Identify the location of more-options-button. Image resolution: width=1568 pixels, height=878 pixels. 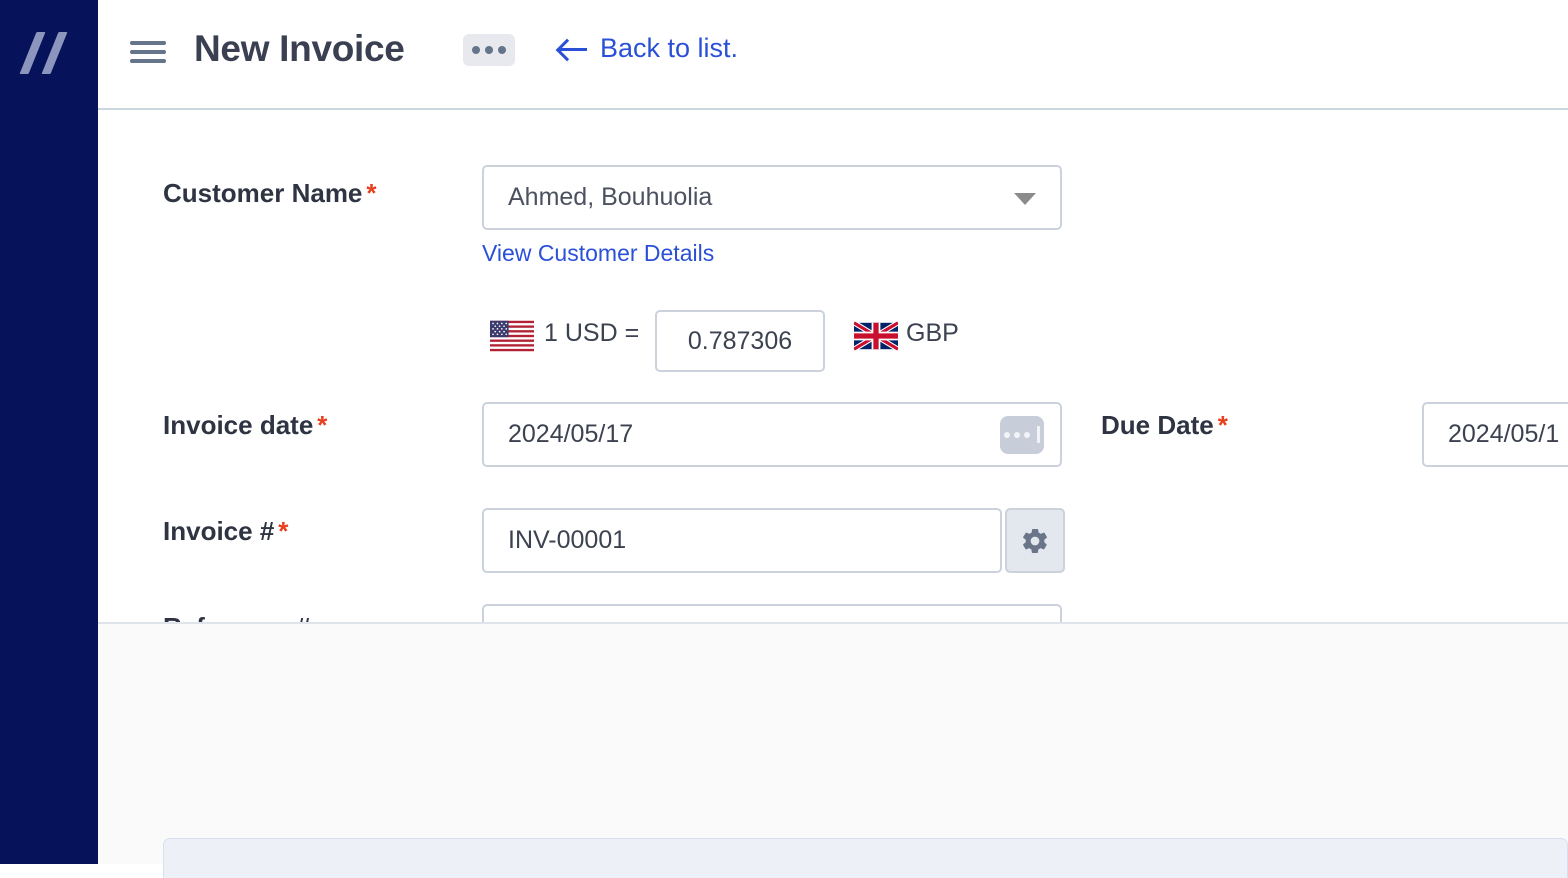
(489, 50).